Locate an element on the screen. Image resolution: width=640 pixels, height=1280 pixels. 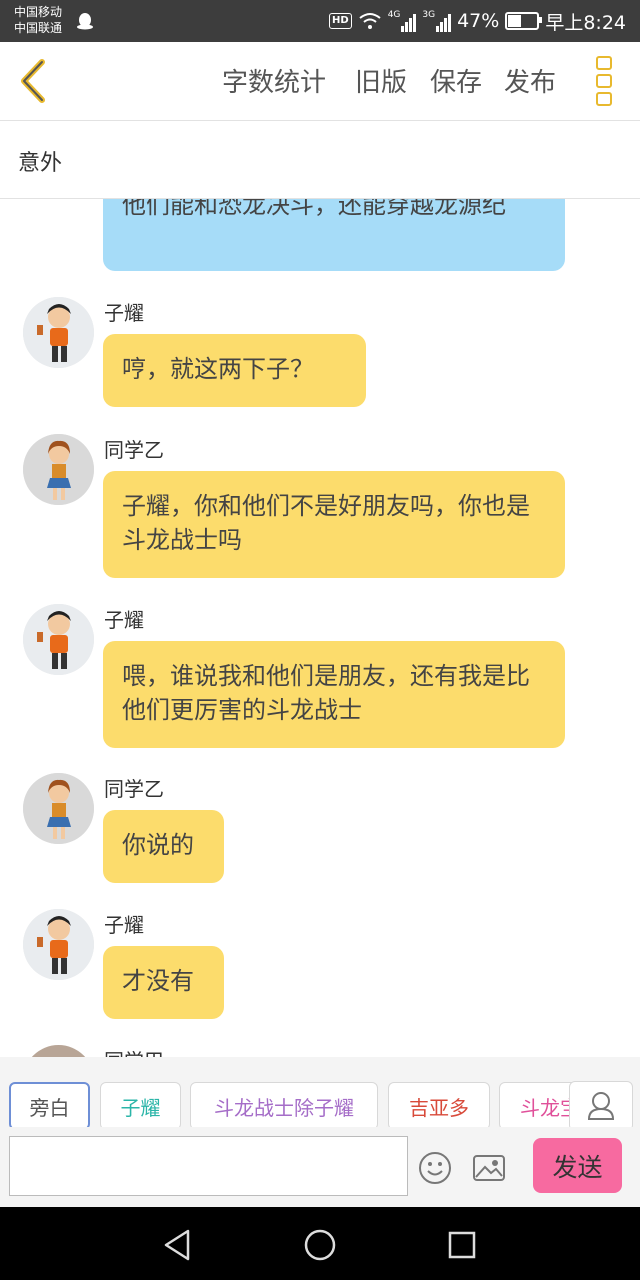
save-button: 保存 is located at coordinates (456, 80).